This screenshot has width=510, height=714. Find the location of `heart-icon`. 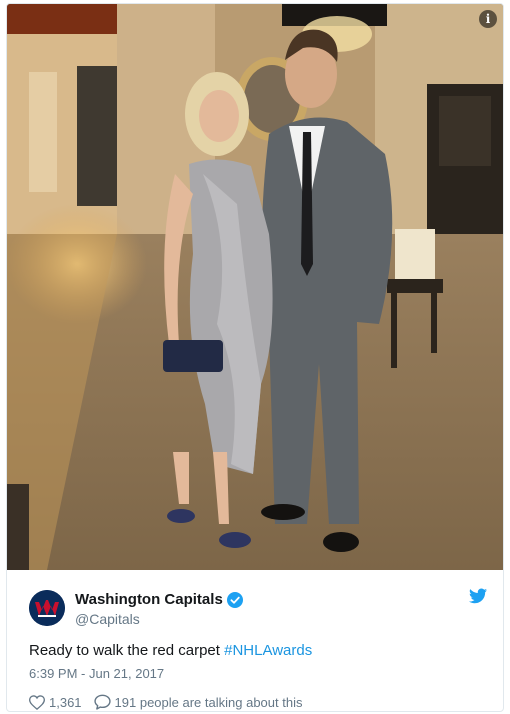

heart-icon is located at coordinates (37, 702).